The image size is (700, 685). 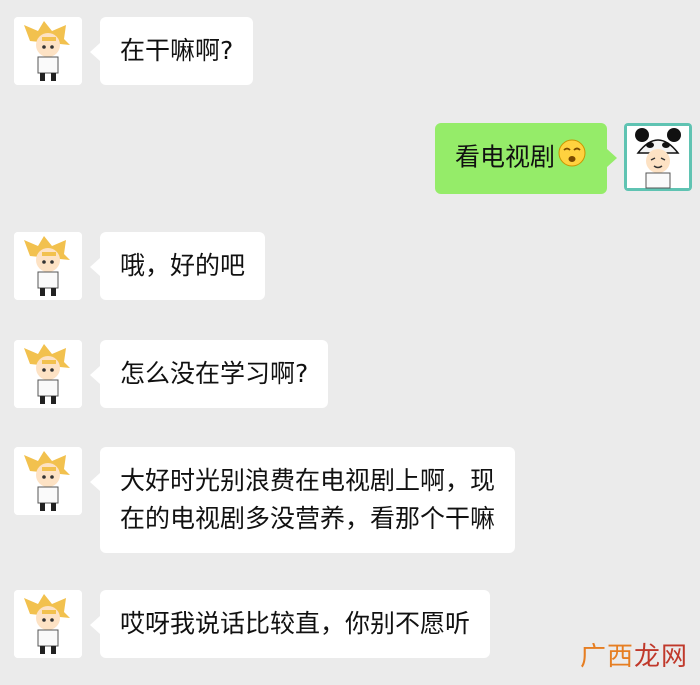 I want to click on message-bubble: 哦，好的吧, so click(x=177, y=266).